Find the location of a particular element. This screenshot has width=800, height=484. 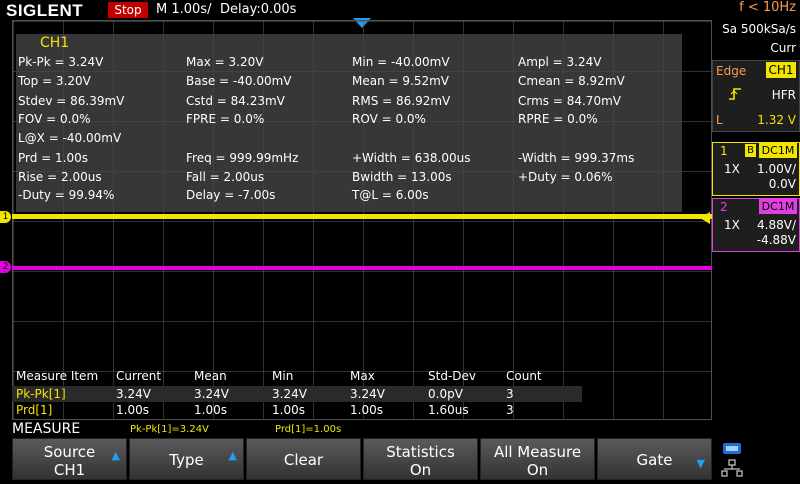

measurement-value: Stdev = 86.39mV is located at coordinates (71, 101).